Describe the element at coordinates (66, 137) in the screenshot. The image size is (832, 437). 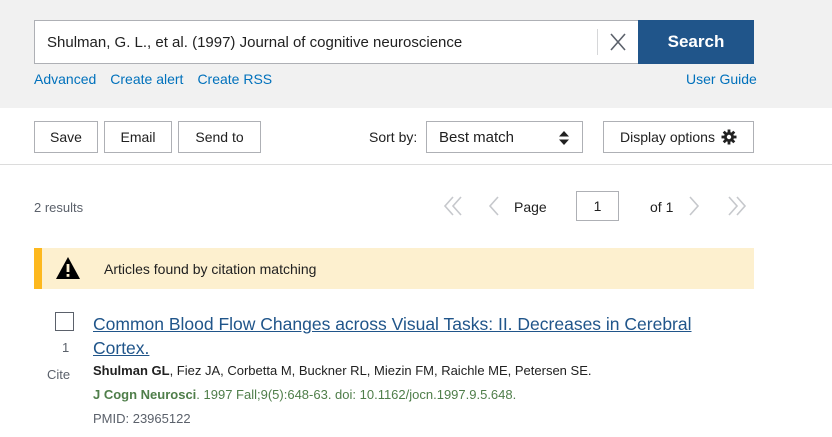
I see `save-button: Save` at that location.